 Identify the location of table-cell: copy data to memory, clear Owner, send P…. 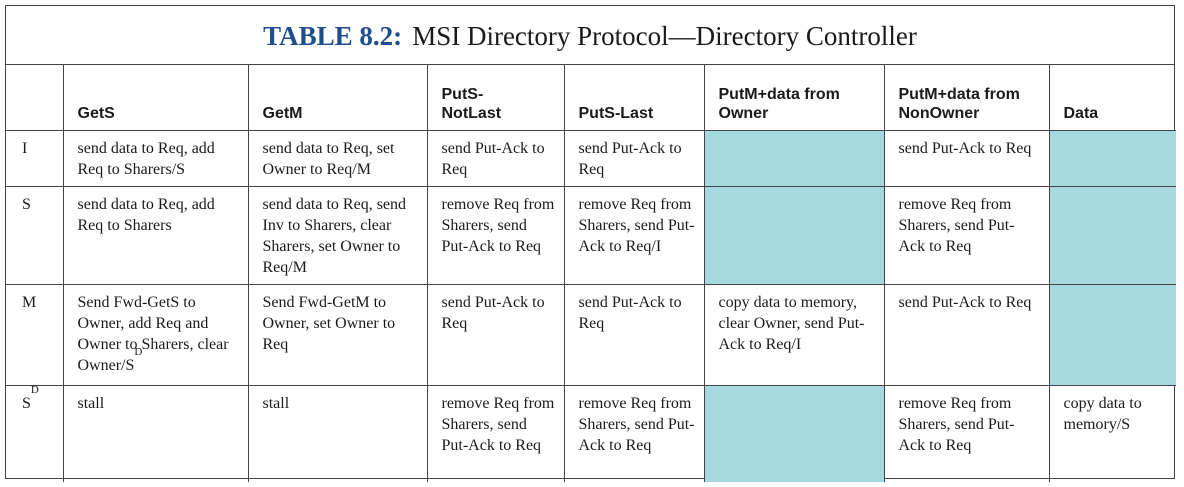
(794, 334).